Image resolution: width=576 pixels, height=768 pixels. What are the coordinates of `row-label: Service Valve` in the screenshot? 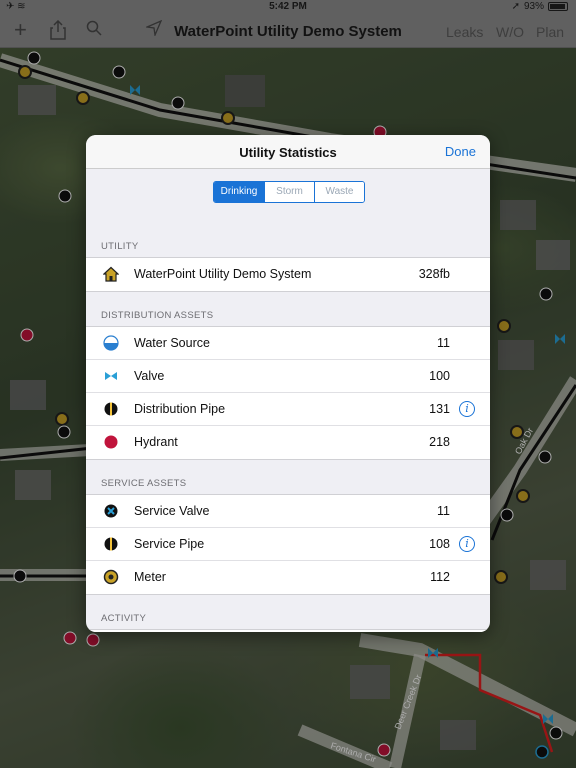 It's located at (172, 511).